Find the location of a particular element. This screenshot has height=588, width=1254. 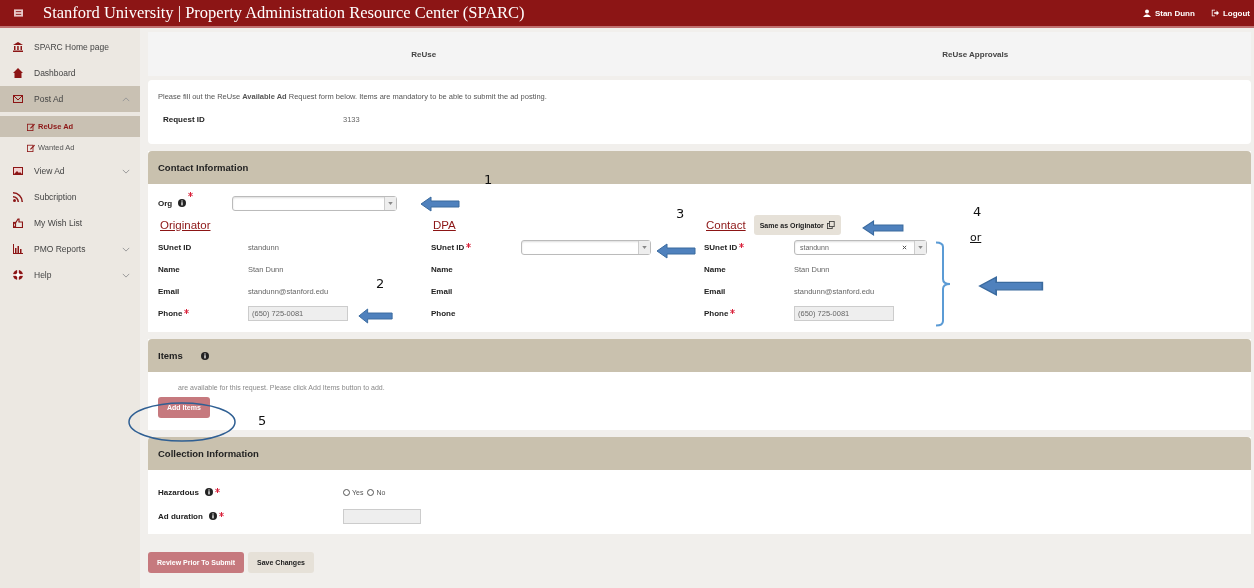

column-heading-link: DPA is located at coordinates (444, 225).